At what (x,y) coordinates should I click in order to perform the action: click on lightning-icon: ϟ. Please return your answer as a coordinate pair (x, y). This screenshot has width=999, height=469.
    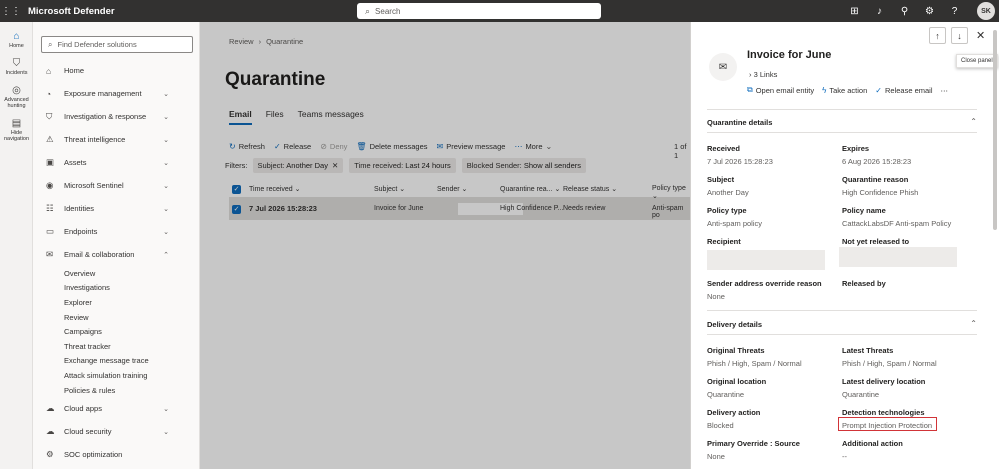
    Looking at the image, I should click on (824, 90).